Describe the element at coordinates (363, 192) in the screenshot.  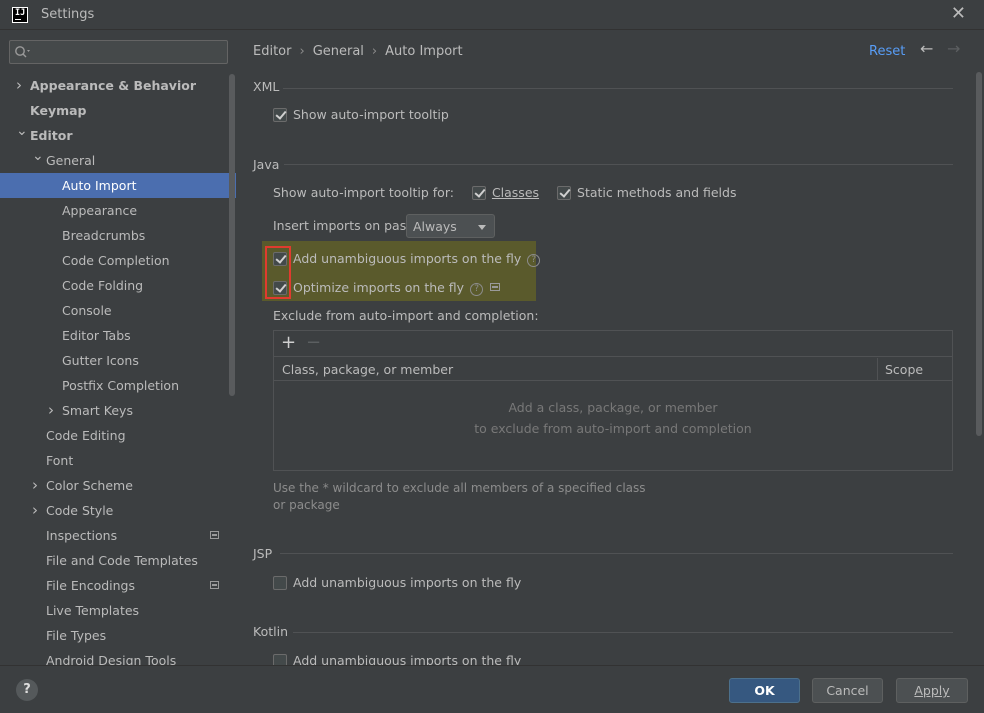
I see `tooltip-for-label: Show auto-import tooltip for:` at that location.